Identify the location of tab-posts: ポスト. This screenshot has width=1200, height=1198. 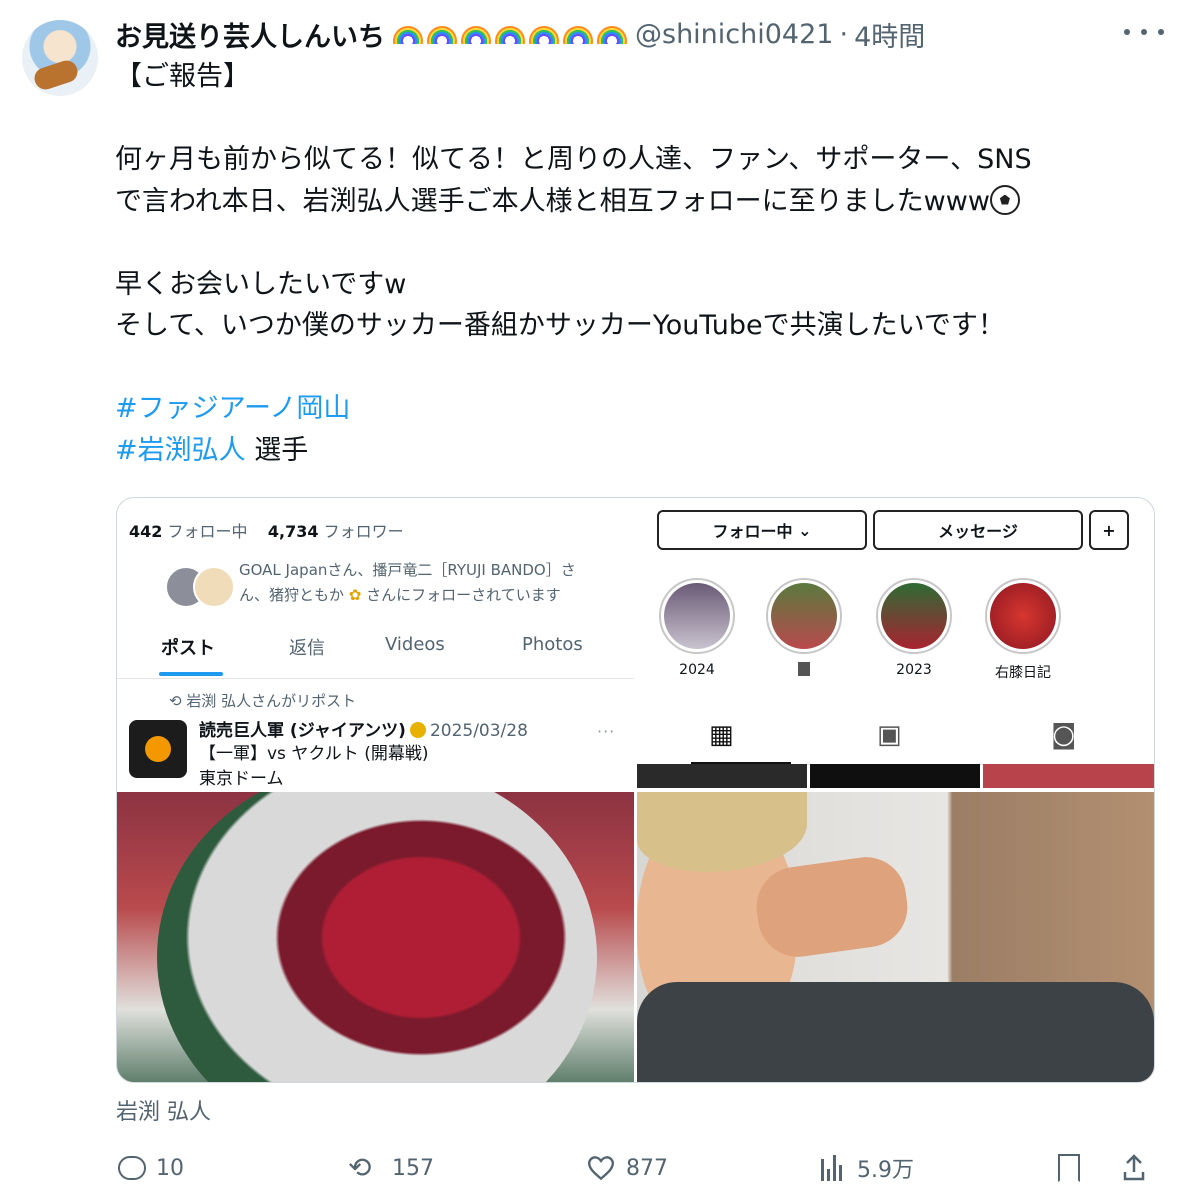
(188, 648).